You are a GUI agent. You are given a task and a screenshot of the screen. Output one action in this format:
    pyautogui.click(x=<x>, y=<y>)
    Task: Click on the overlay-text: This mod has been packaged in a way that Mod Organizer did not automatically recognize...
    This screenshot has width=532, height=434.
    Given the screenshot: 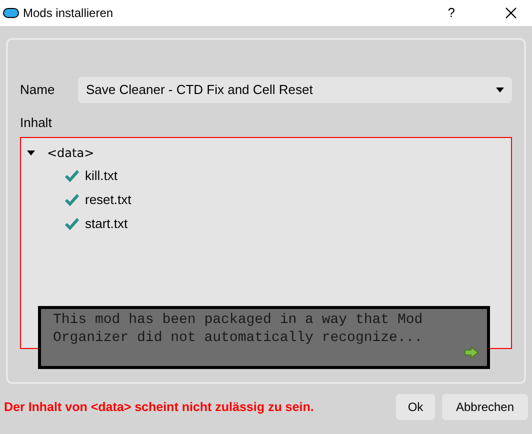 What is the action you would take?
    pyautogui.click(x=238, y=329)
    